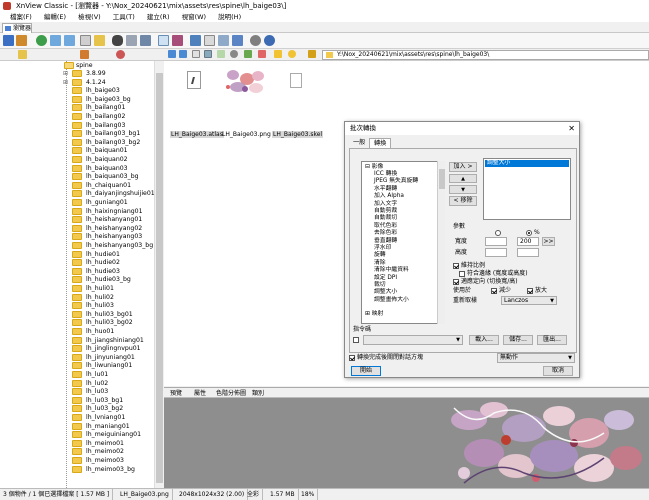 This screenshot has height=500, width=649. I want to click on view-mode-icon, so click(196, 54).